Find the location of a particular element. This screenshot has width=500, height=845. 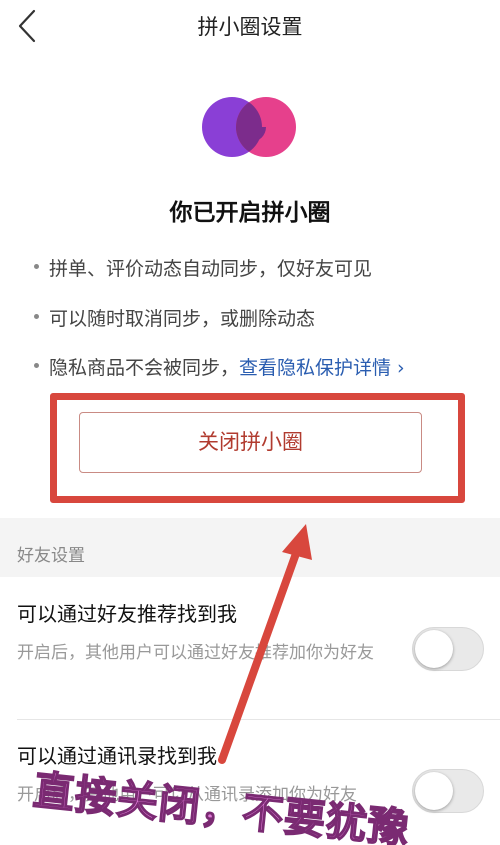

close-pinxiaoquan-button: 关闭拼小圈 is located at coordinates (250, 442).